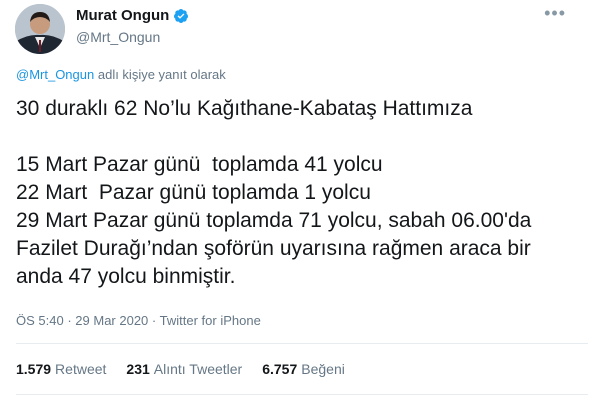 The image size is (600, 404). I want to click on tweet-source: Twitter for iPhone, so click(210, 320).